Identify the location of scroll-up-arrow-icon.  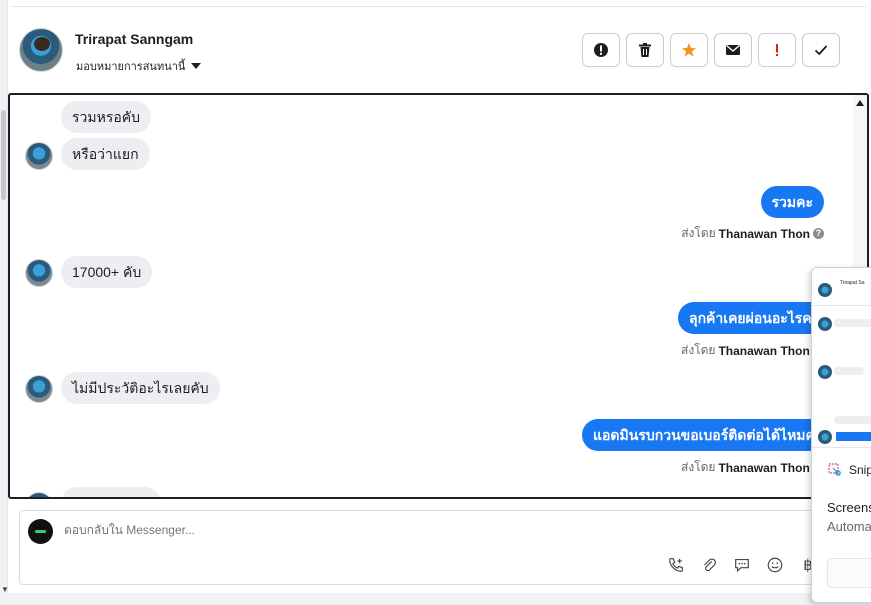
(860, 103).